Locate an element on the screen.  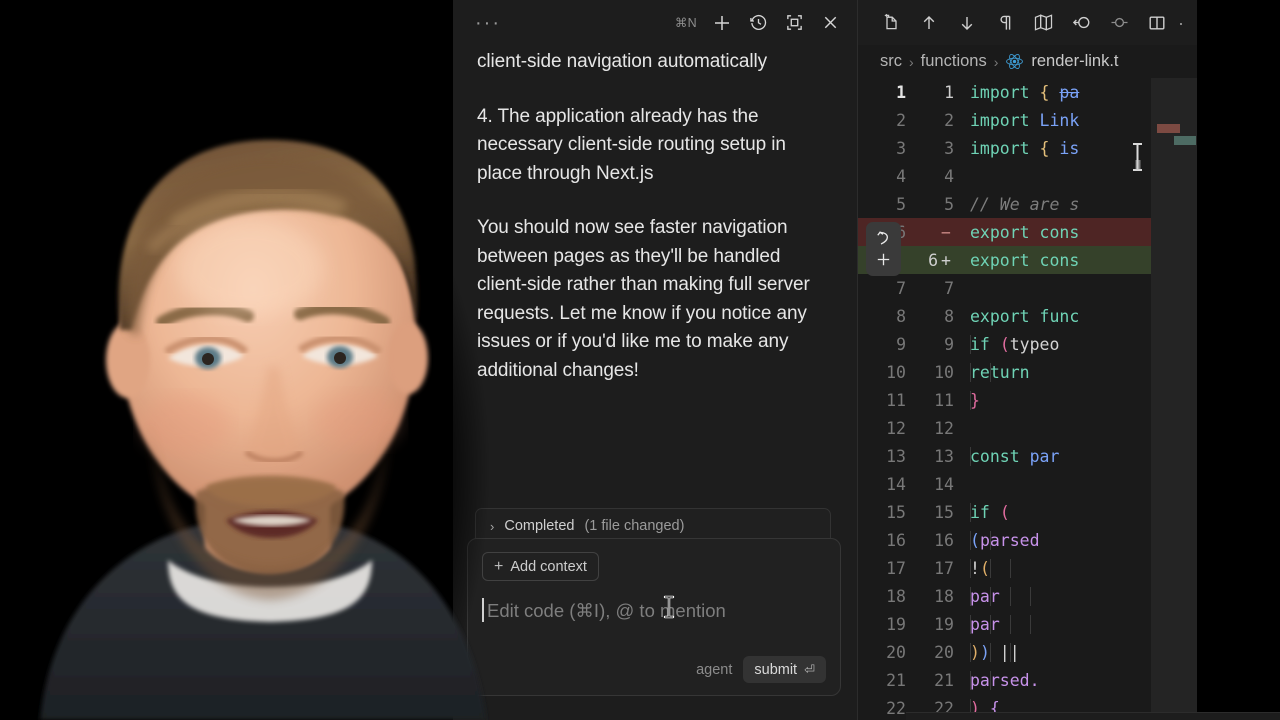
gutter-old-line-number: 18 is located at coordinates (896, 596).